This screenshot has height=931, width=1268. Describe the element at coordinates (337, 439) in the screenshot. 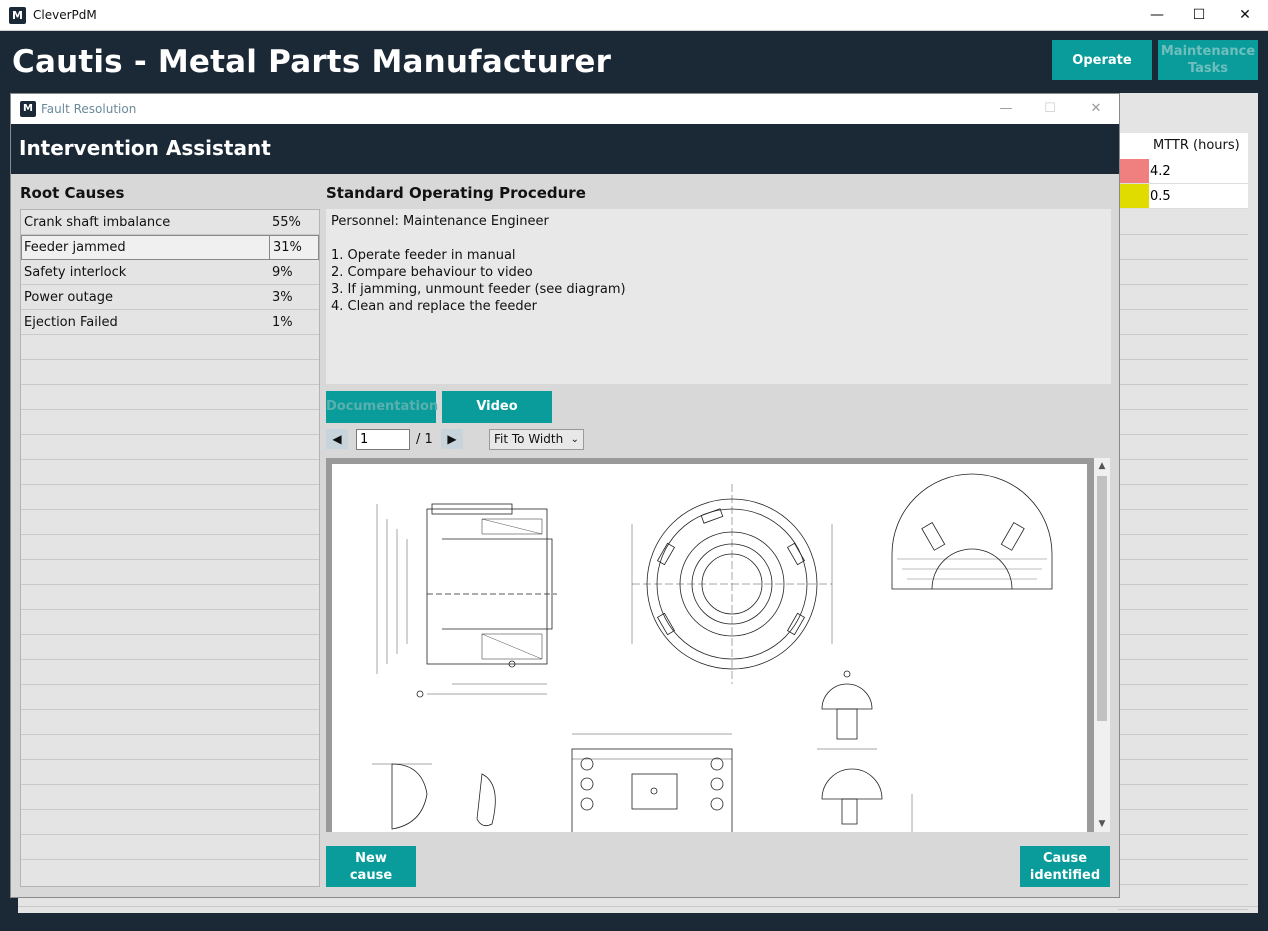

I see `prev-page-button: ◀` at that location.